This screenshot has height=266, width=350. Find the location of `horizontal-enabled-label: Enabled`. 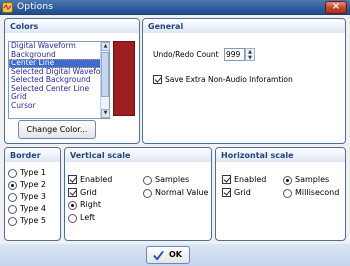

horizontal-enabled-label: Enabled is located at coordinates (250, 179).